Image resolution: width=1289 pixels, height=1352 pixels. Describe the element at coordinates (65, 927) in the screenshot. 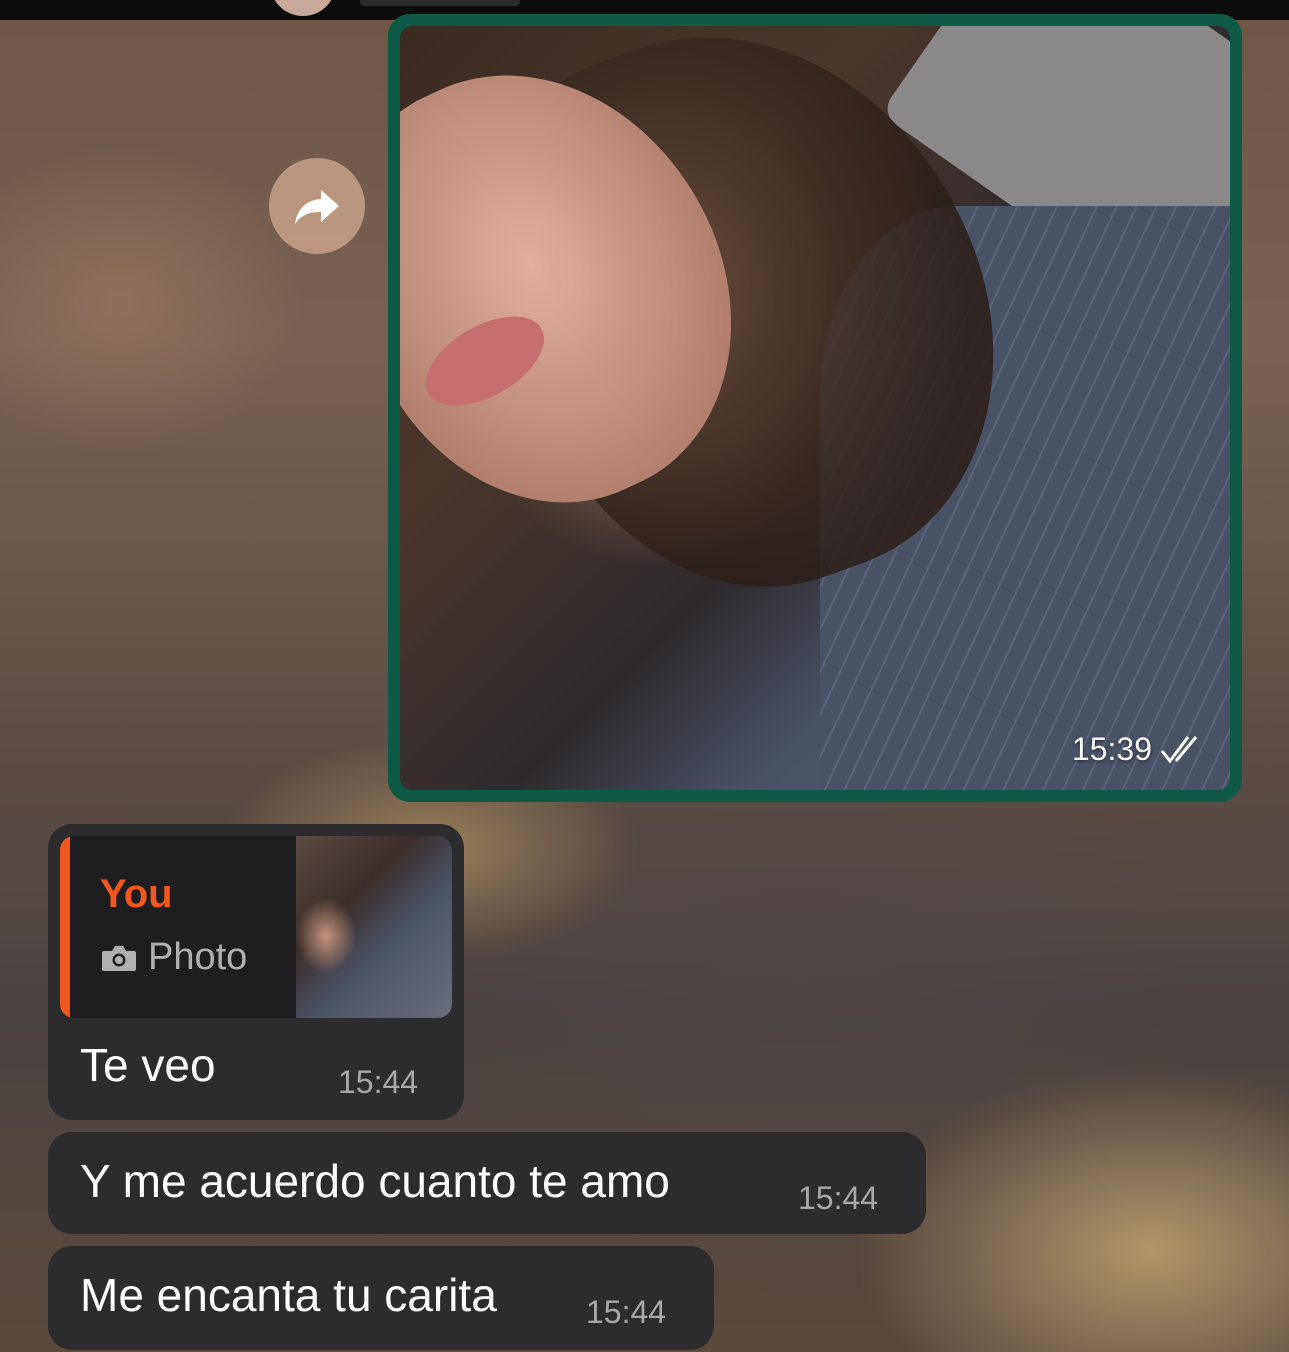

I see `quote-accent-bar` at that location.